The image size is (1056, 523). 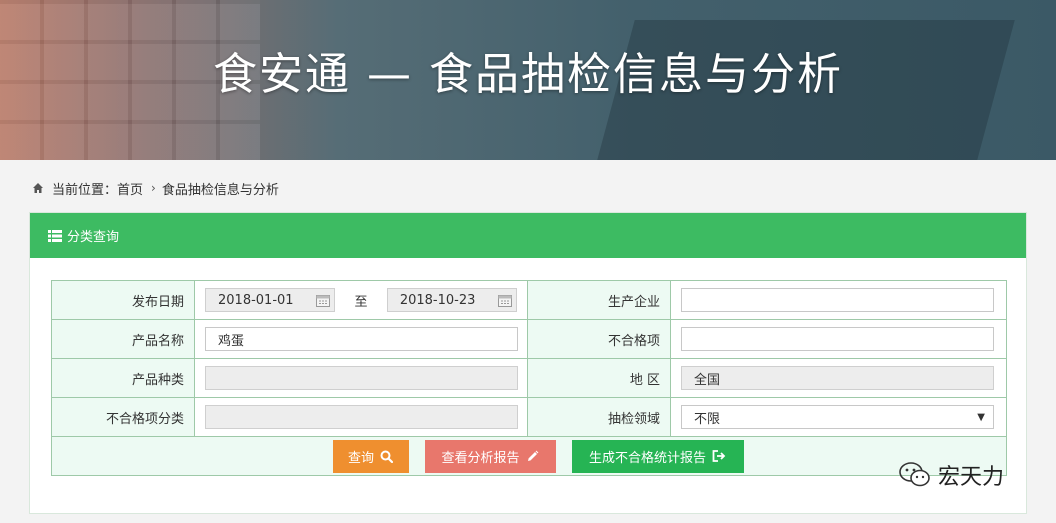 I want to click on table-row: 产品名称 鸡蛋 不合格项, so click(x=529, y=339).